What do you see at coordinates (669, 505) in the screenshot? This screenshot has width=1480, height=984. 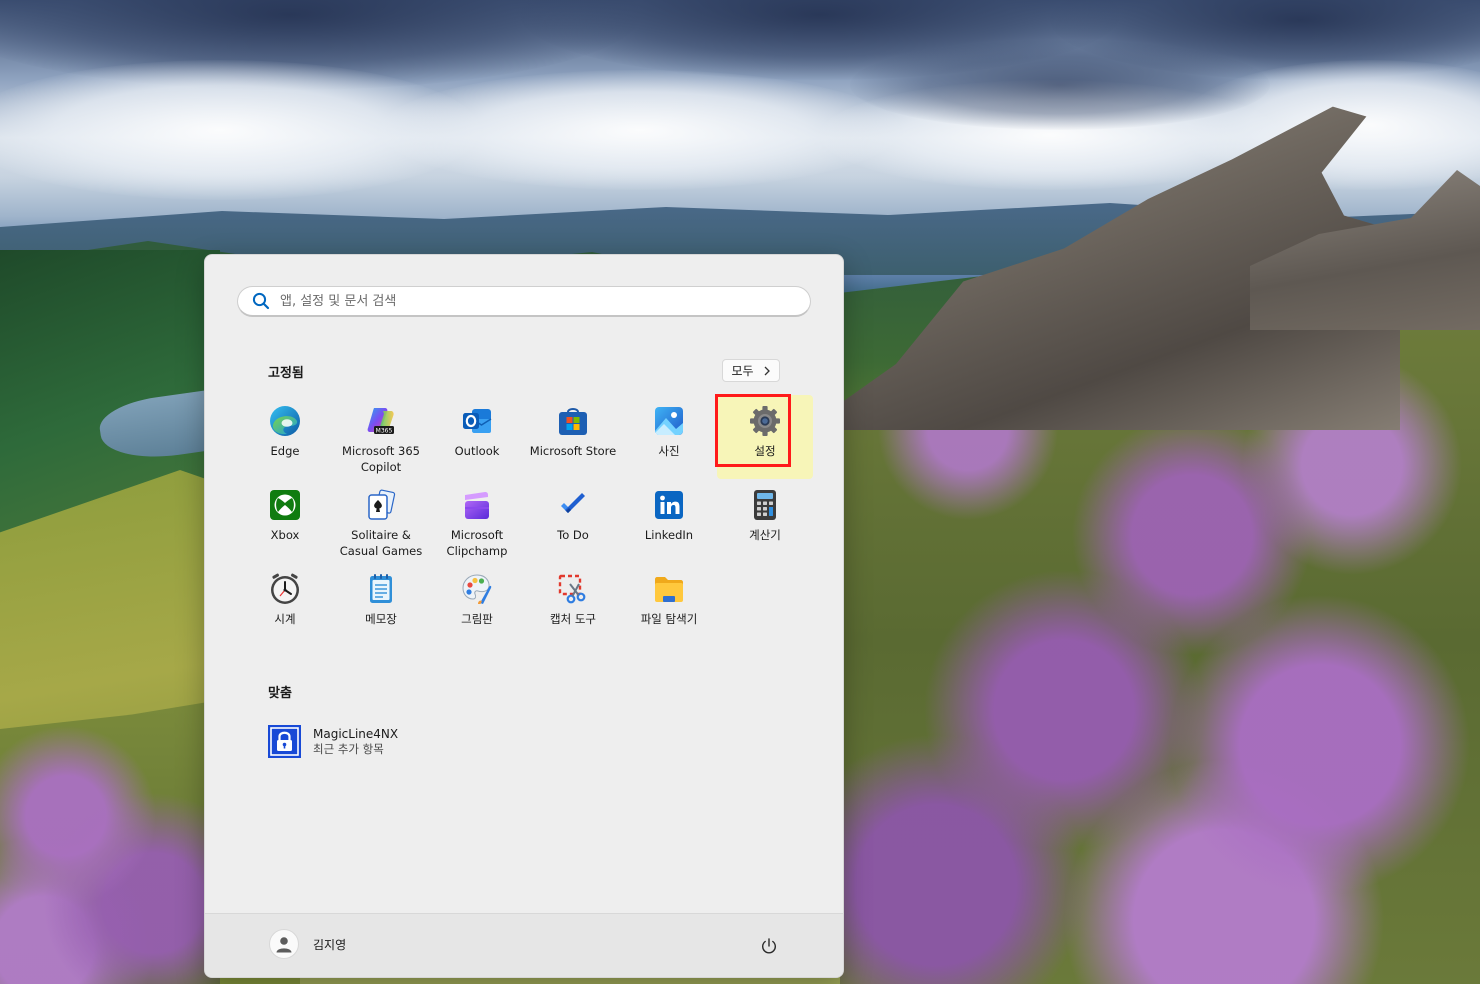 I see `linkedin-icon` at bounding box center [669, 505].